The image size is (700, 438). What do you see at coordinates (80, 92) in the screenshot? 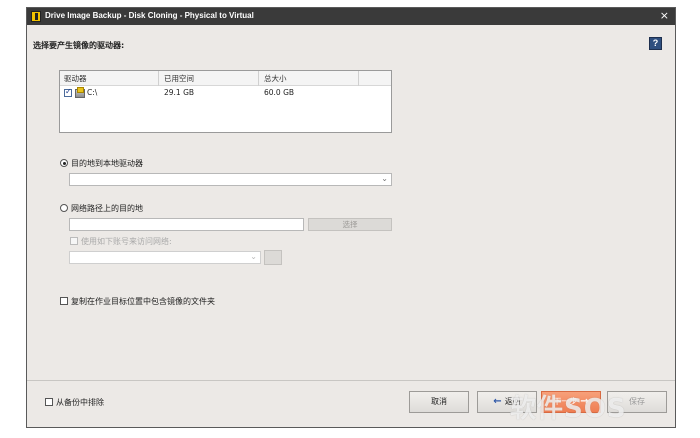
I see `hard-drive-icon` at bounding box center [80, 92].